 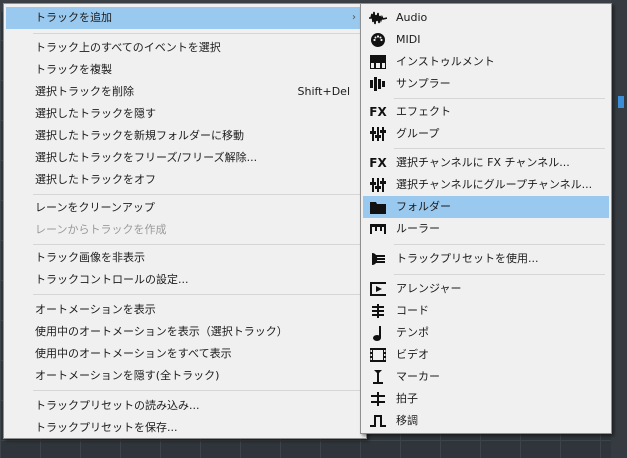 What do you see at coordinates (127, 375) in the screenshot?
I see `menu-item-label: オートメーションを隠す(全トラック)` at bounding box center [127, 375].